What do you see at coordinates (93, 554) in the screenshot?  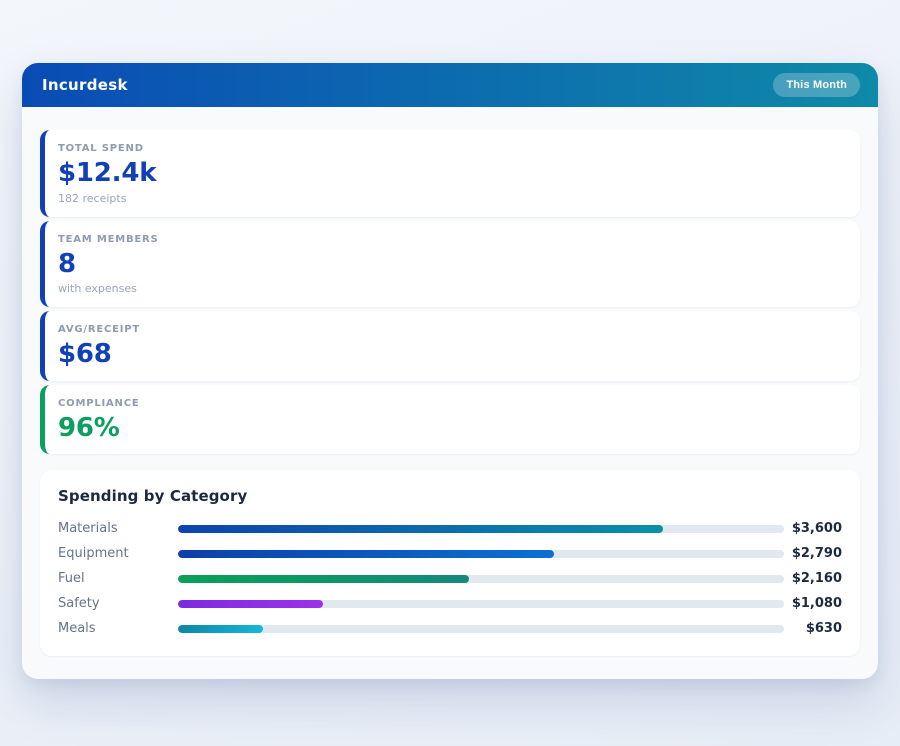 I see `category-label: Equipment` at bounding box center [93, 554].